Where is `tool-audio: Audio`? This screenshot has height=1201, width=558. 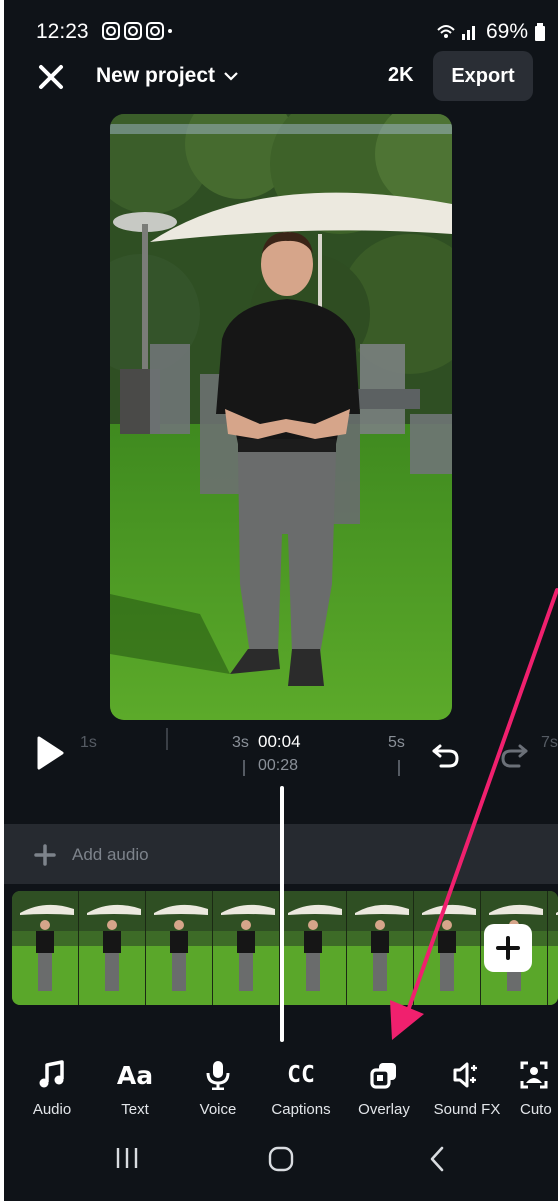
tool-audio: Audio is located at coordinates (52, 1088).